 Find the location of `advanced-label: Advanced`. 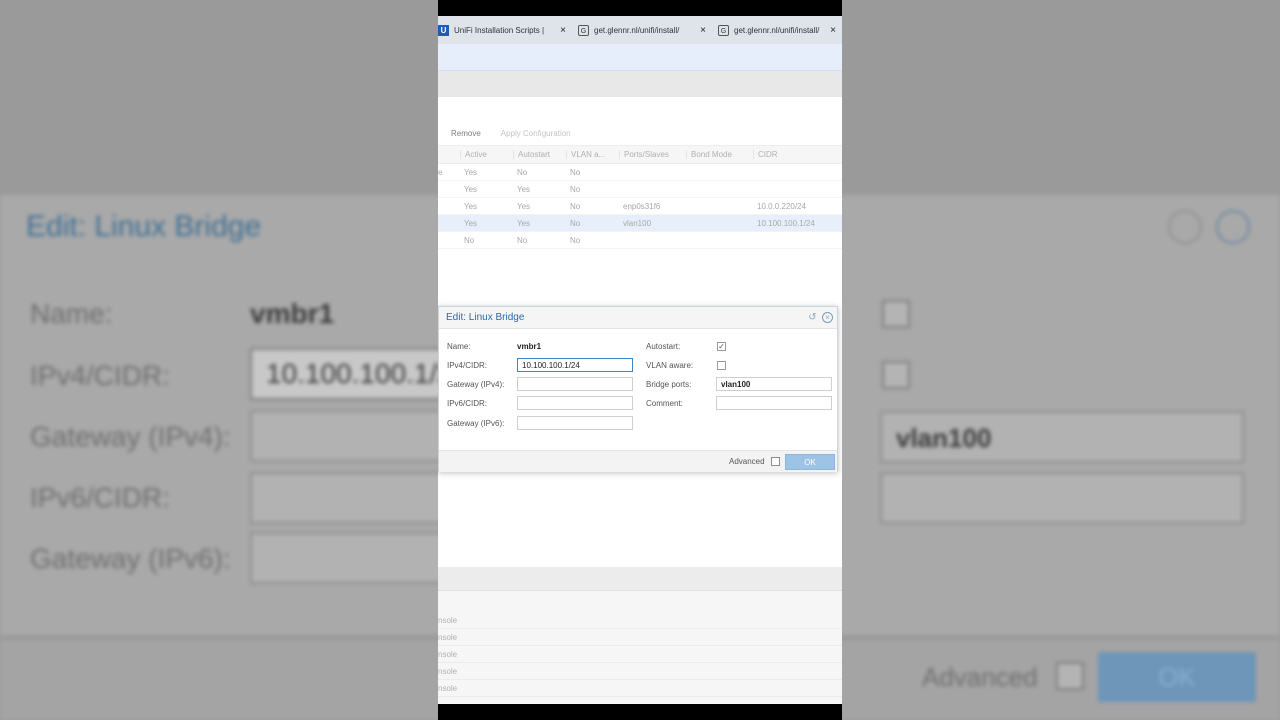

advanced-label: Advanced is located at coordinates (747, 461).